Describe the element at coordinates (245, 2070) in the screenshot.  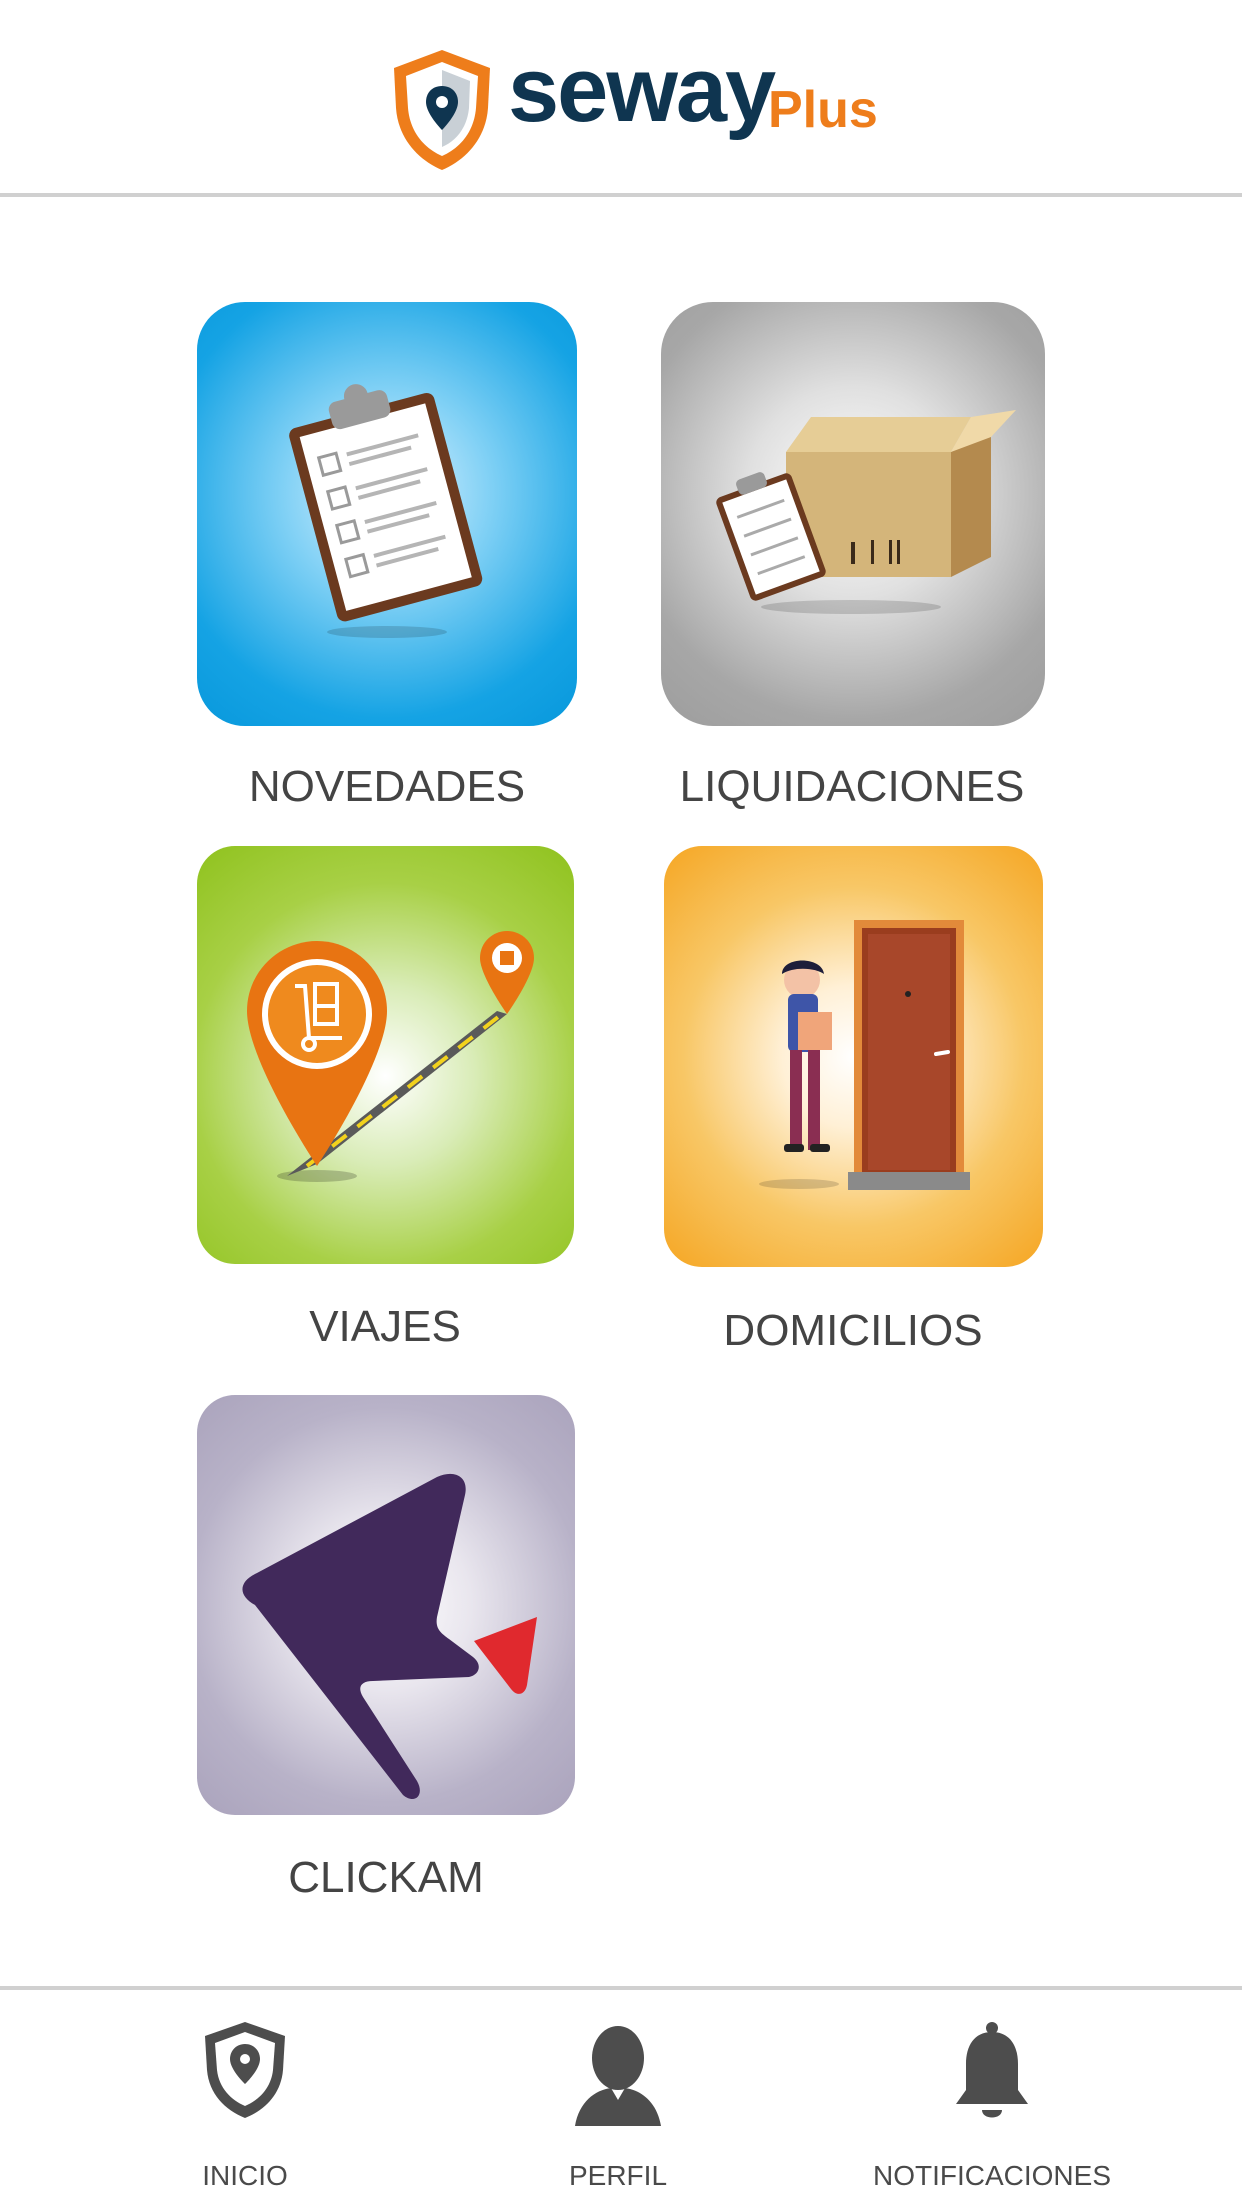
I see `shield-location-icon` at that location.